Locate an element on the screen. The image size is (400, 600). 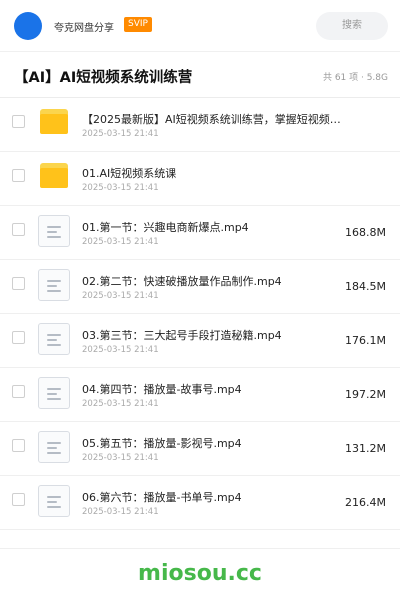
share-meta: 共 61 项 · 5.8G is located at coordinates (355, 78).